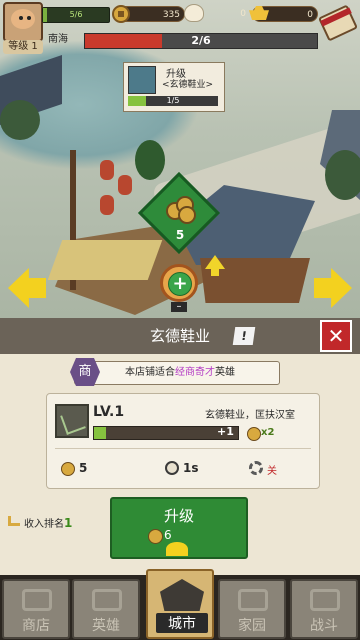 The height and width of the screenshot is (640, 360). What do you see at coordinates (215, 262) in the screenshot?
I see `upgrade-arrow-icon` at bounding box center [215, 262].